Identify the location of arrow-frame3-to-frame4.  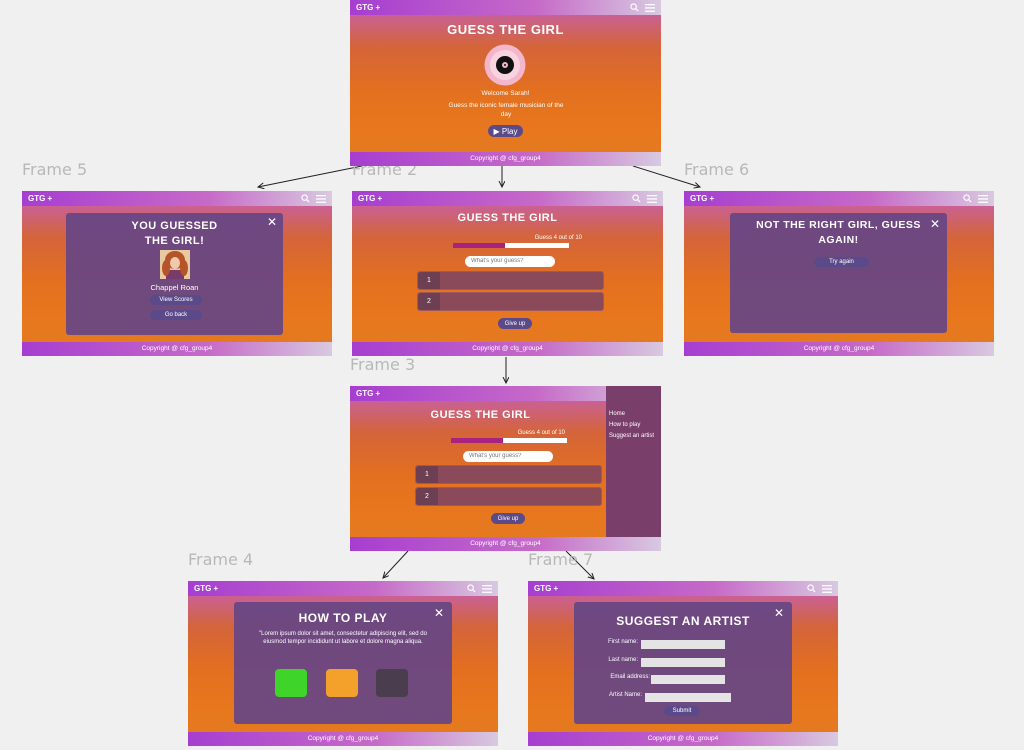
(396, 564).